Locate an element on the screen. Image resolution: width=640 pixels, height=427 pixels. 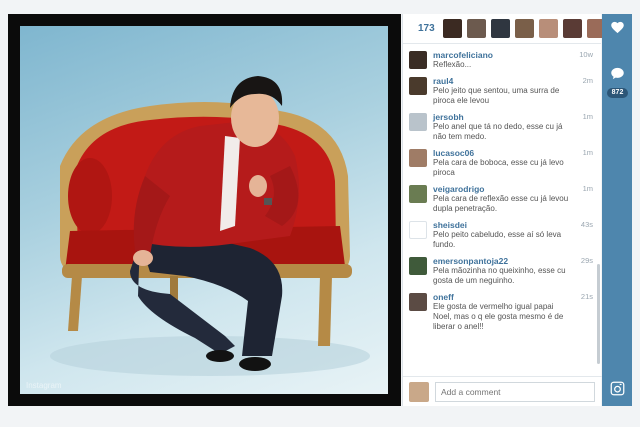
comments-scrollbar is located at coordinates (598, 314).